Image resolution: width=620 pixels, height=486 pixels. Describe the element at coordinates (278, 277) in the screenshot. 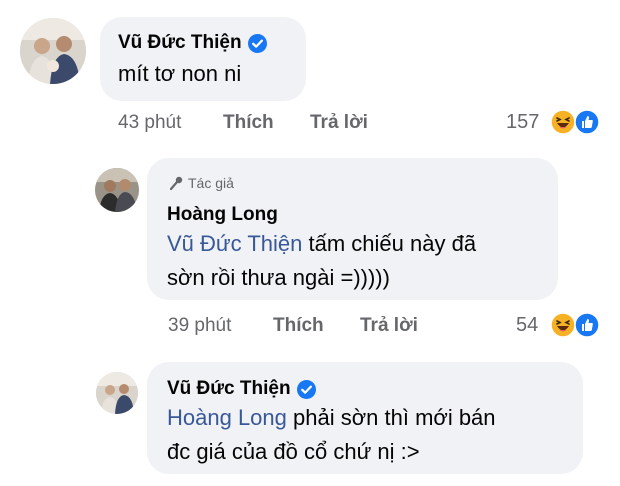

I see `comment-text-line-2: sờn rồi thưa ngài =)))))` at that location.